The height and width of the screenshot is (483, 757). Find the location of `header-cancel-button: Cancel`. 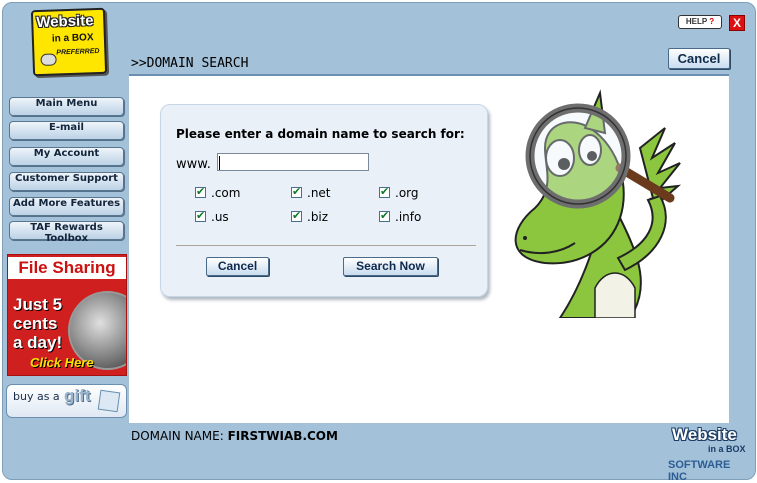

header-cancel-button: Cancel is located at coordinates (699, 58).